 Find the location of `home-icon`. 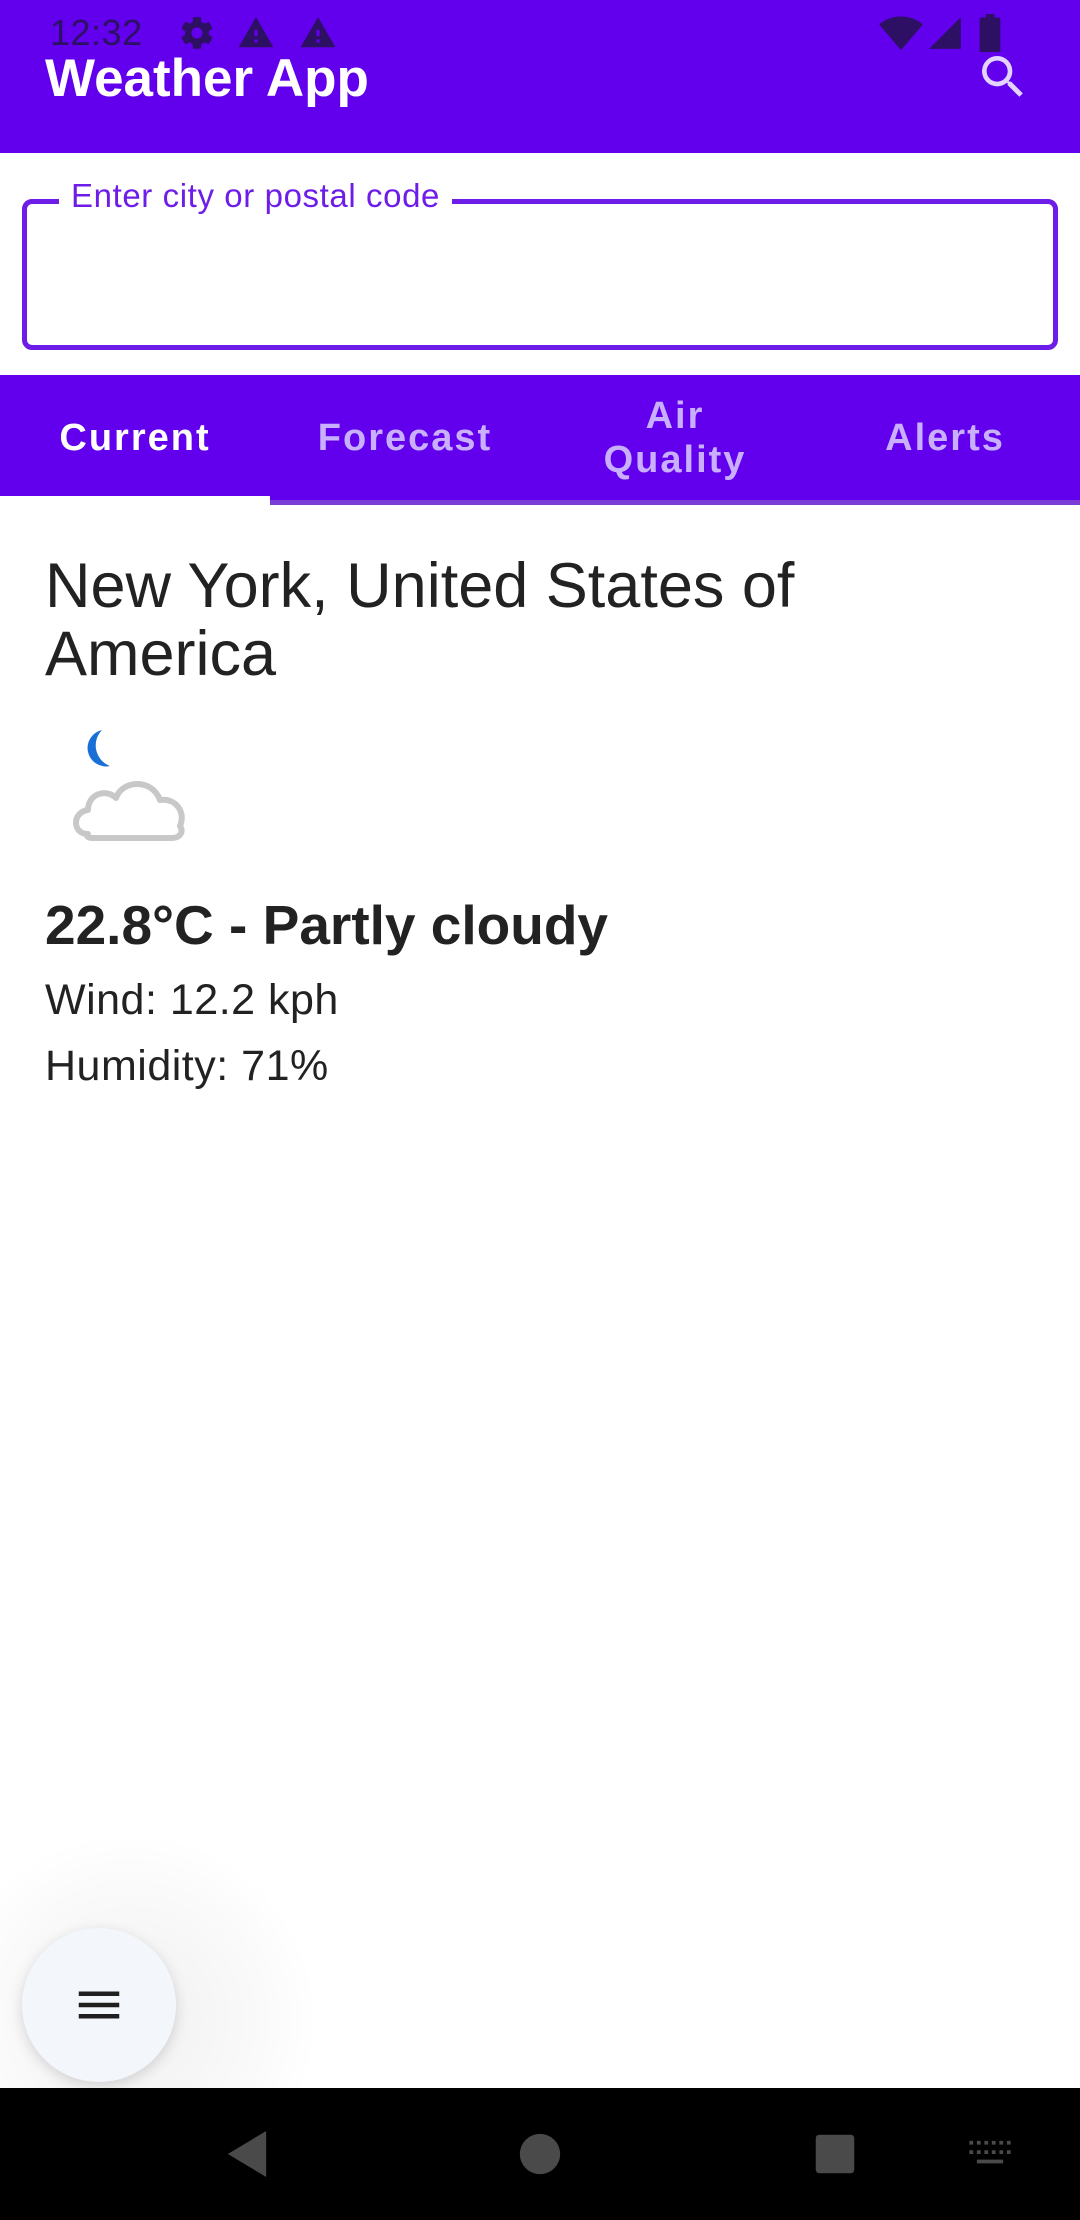

home-icon is located at coordinates (540, 2154).